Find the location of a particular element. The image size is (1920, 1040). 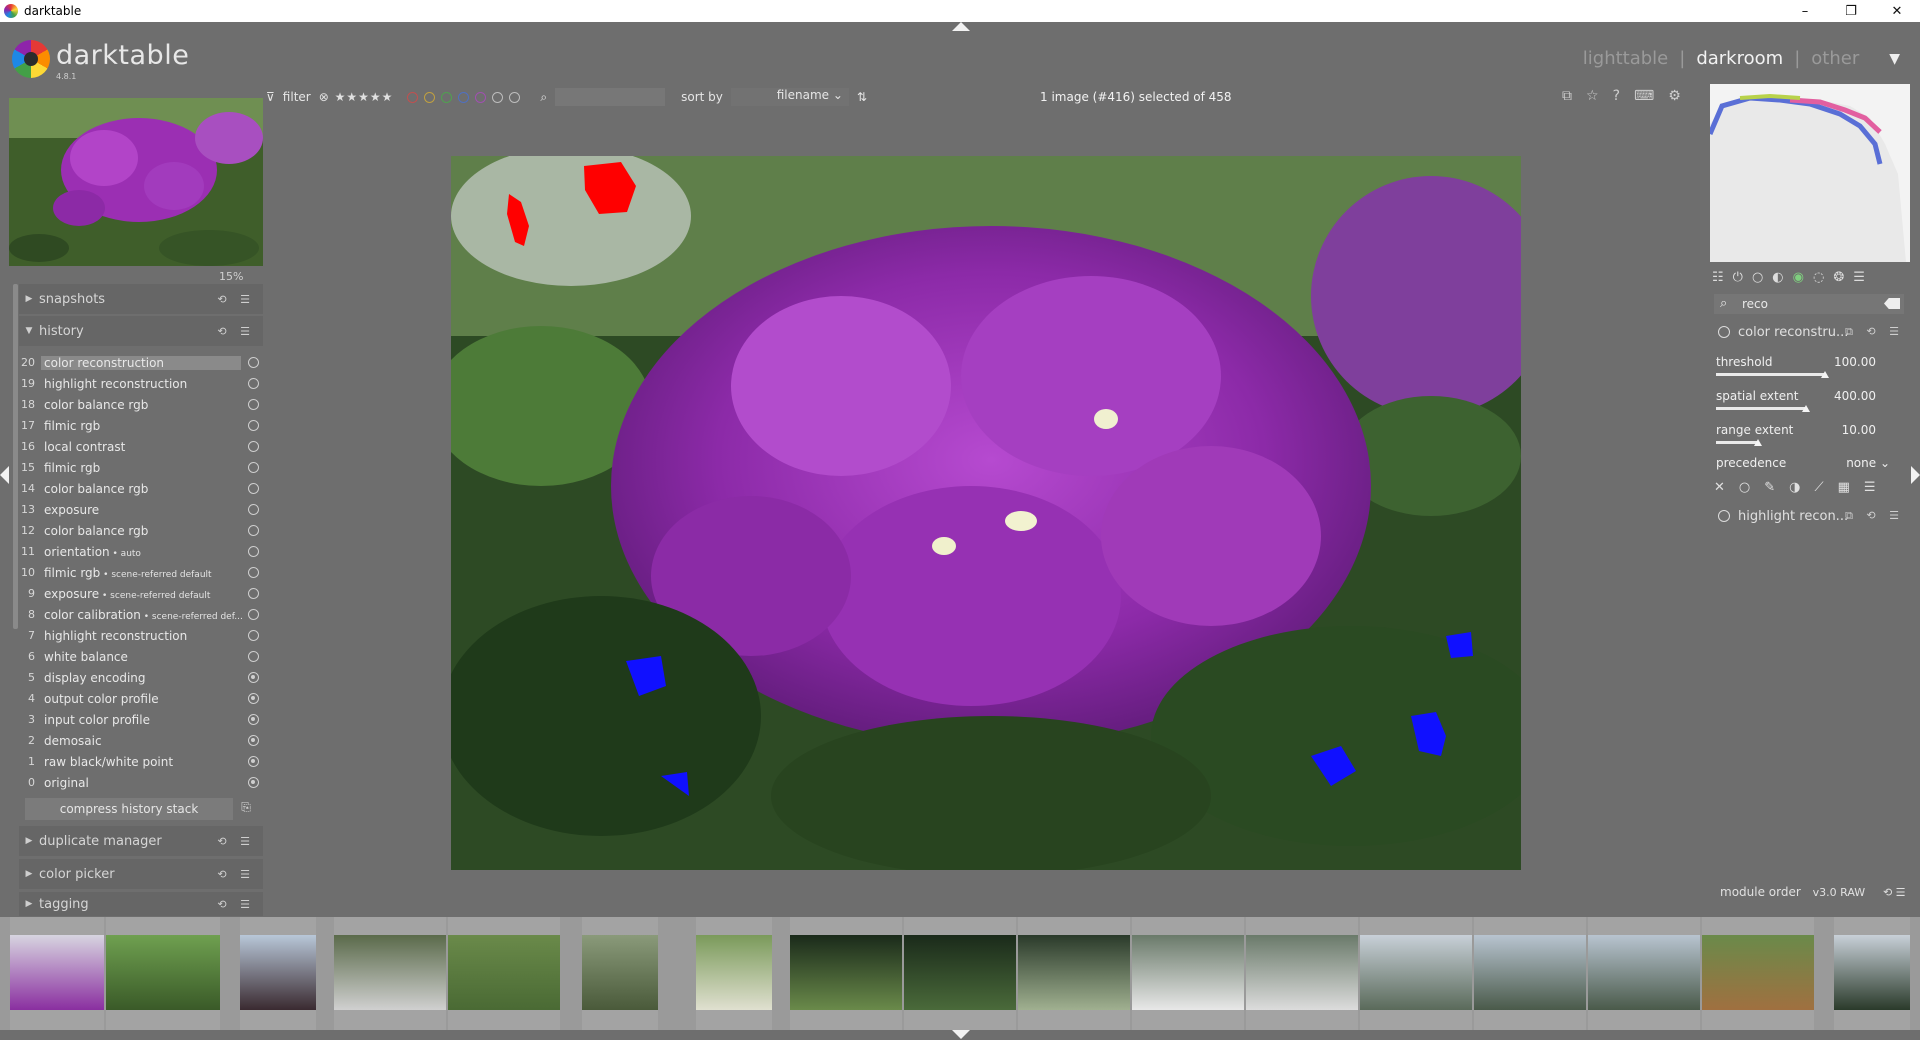

module-order-controls-icon: ⟲ ☰ is located at coordinates (1894, 892).